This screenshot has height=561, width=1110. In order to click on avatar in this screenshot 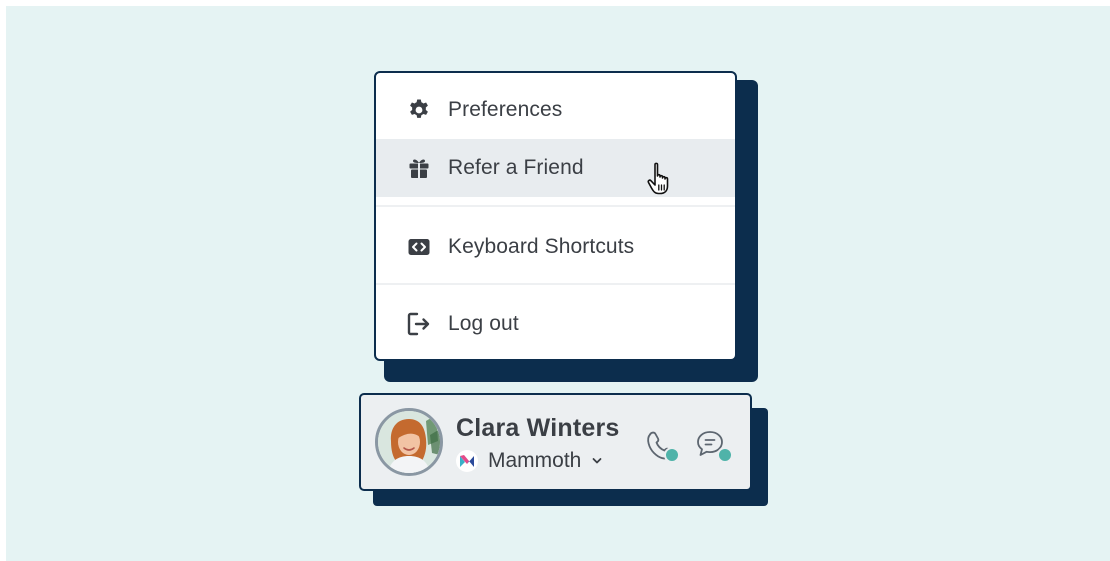, I will do `click(409, 442)`.